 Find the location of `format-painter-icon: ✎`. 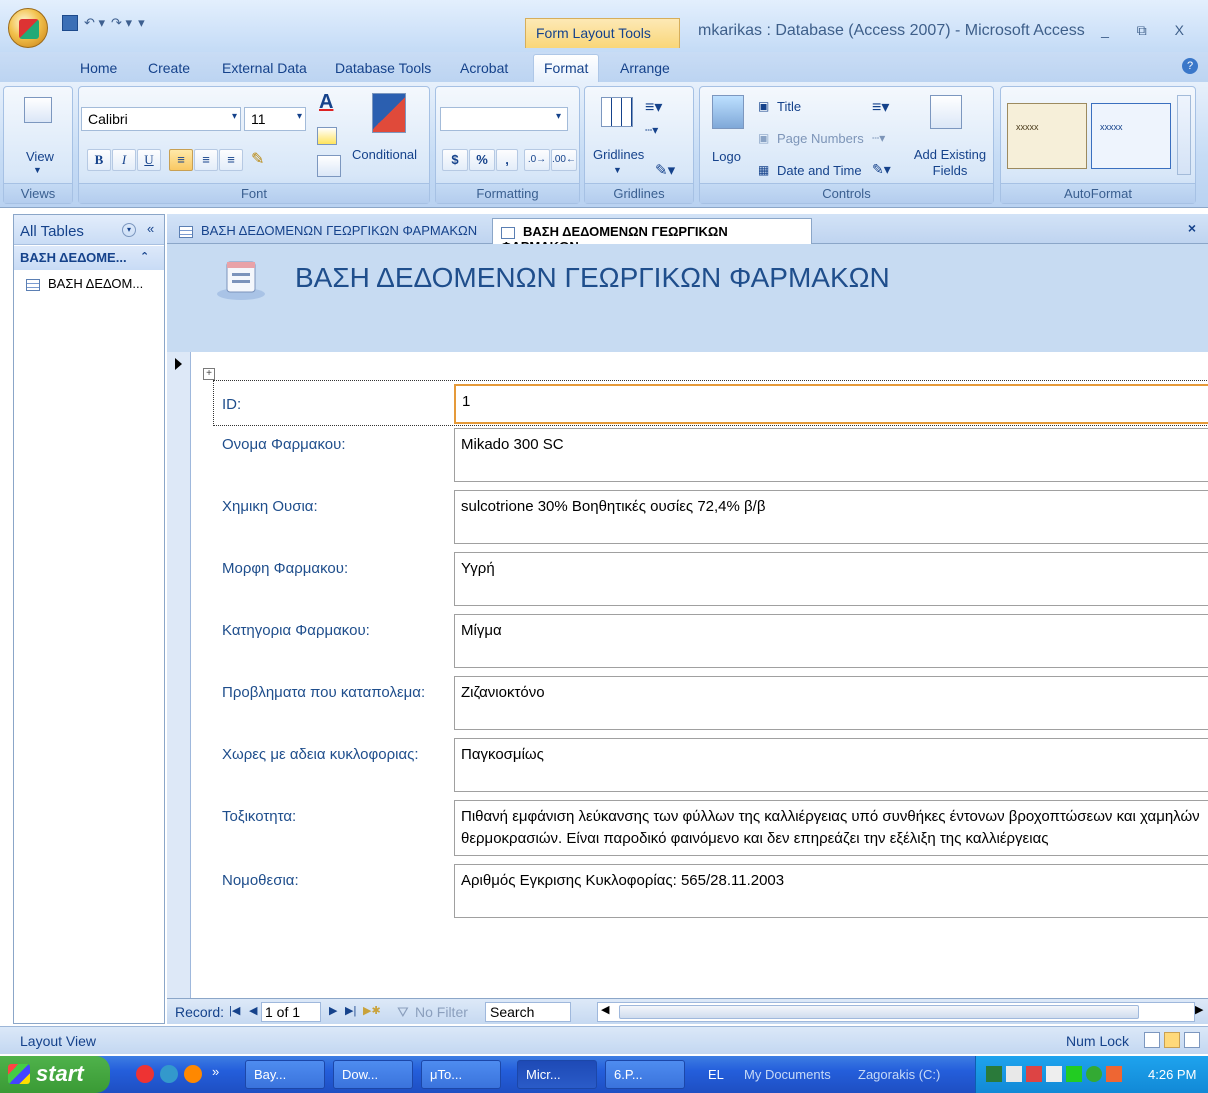

format-painter-icon: ✎ is located at coordinates (257, 159).